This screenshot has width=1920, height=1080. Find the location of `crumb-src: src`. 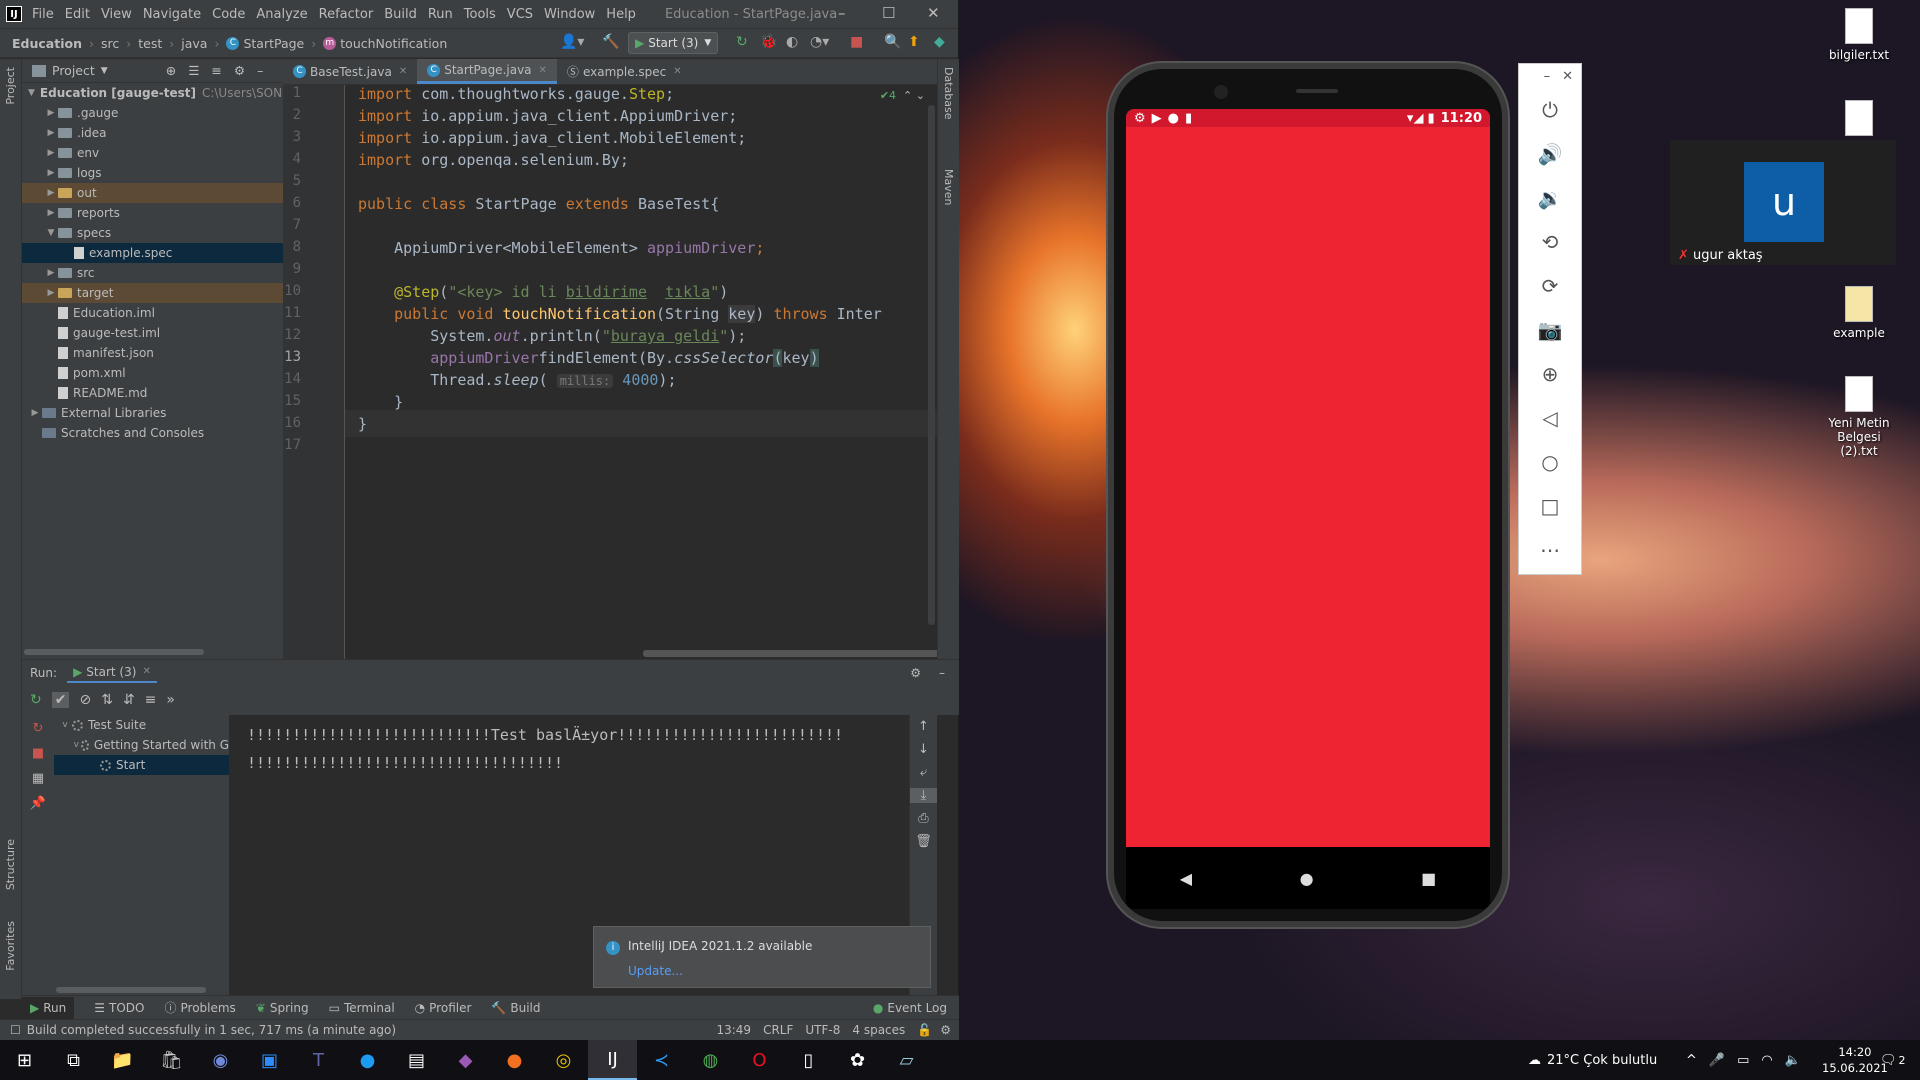

crumb-src: src is located at coordinates (110, 43).